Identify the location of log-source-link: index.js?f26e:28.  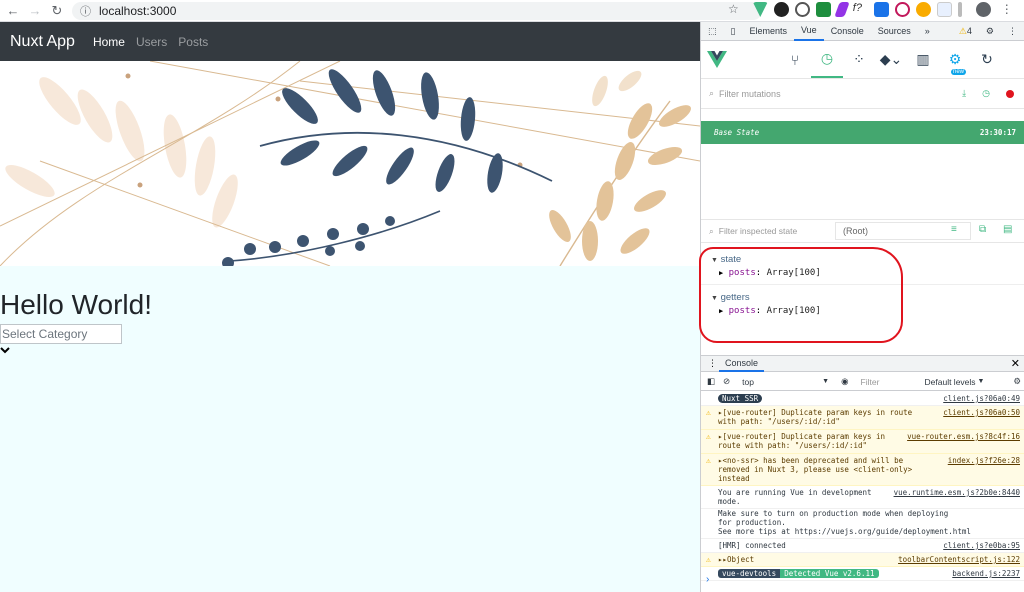
(983, 460).